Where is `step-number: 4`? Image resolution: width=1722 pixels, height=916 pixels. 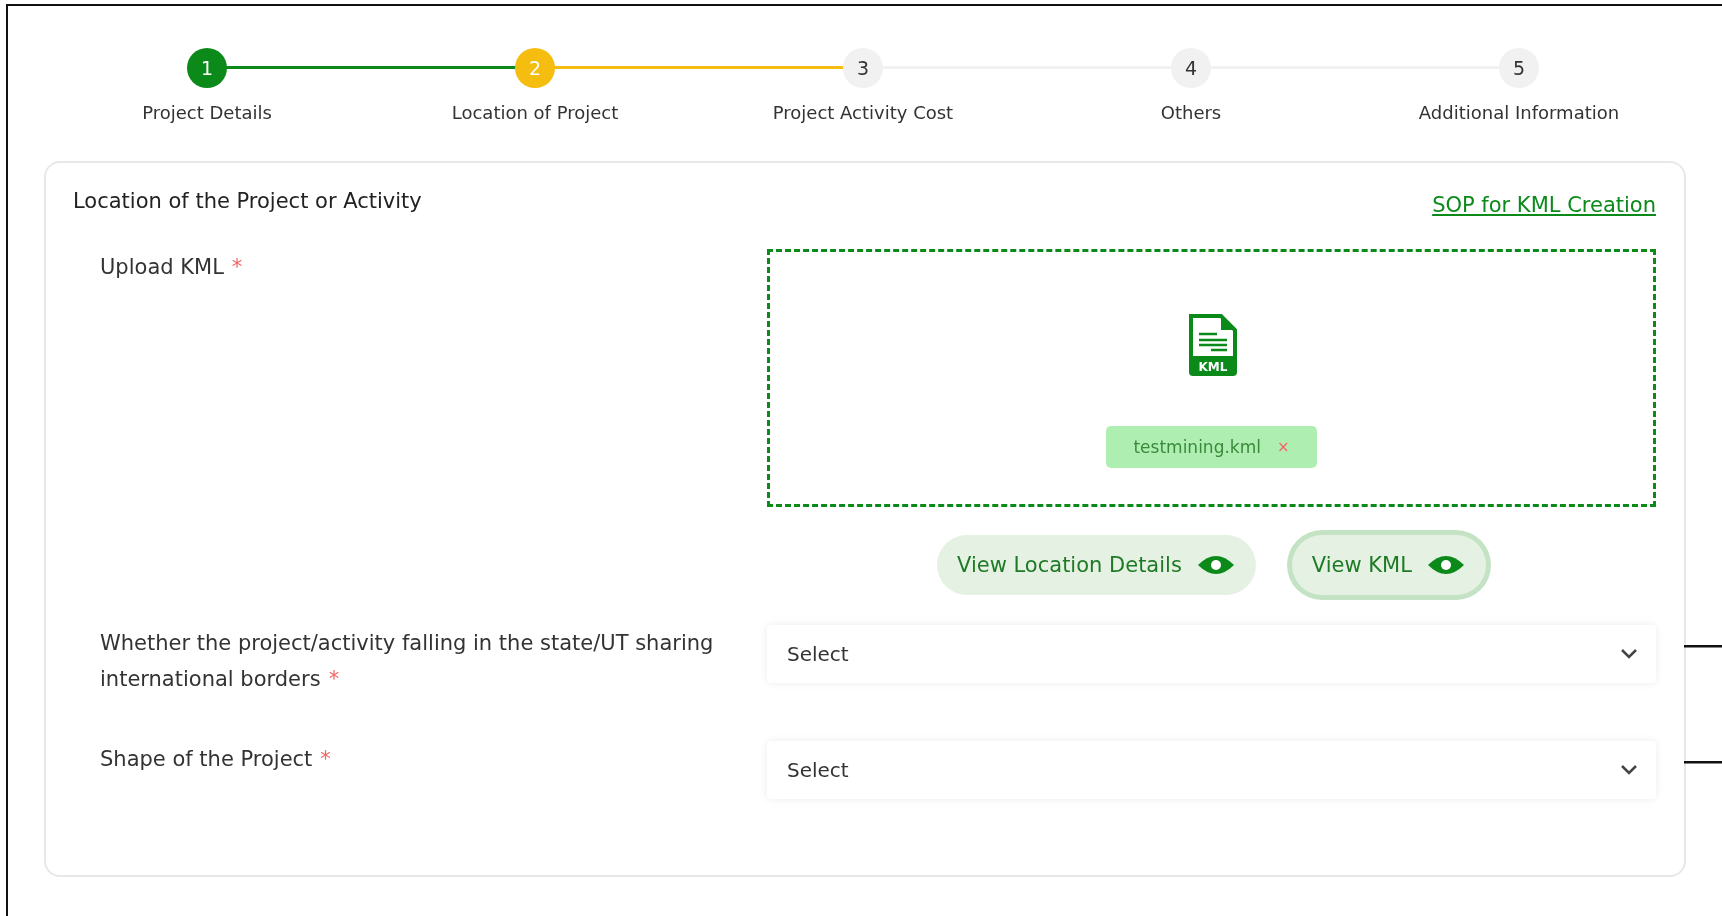
step-number: 4 is located at coordinates (1191, 68).